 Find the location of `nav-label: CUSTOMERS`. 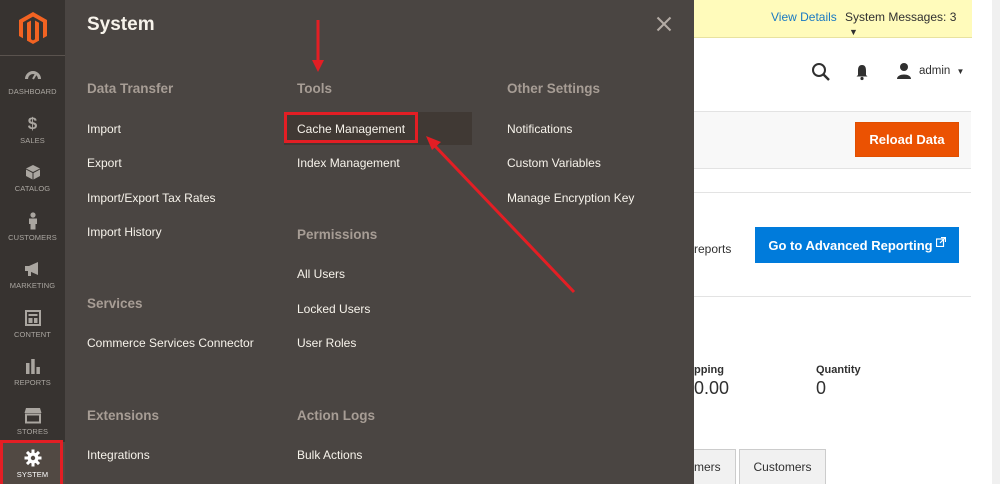

nav-label: CUSTOMERS is located at coordinates (32, 237).